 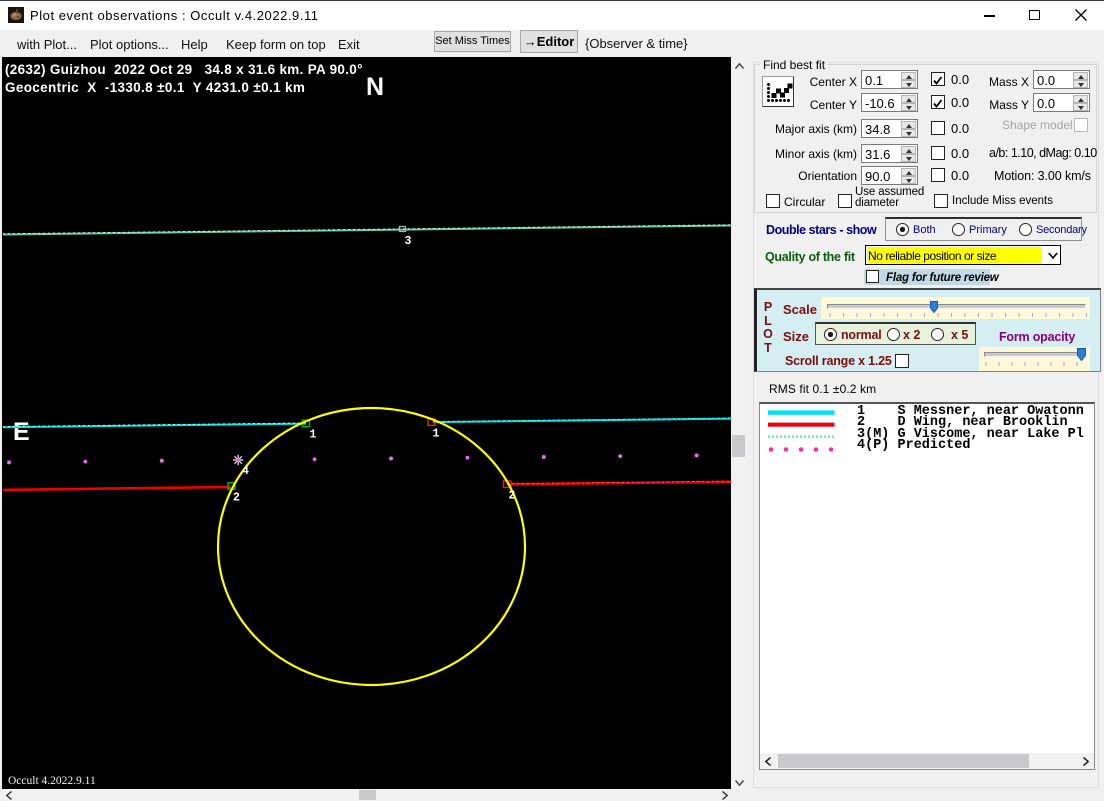 I want to click on svg-text: E, so click(x=21, y=432).